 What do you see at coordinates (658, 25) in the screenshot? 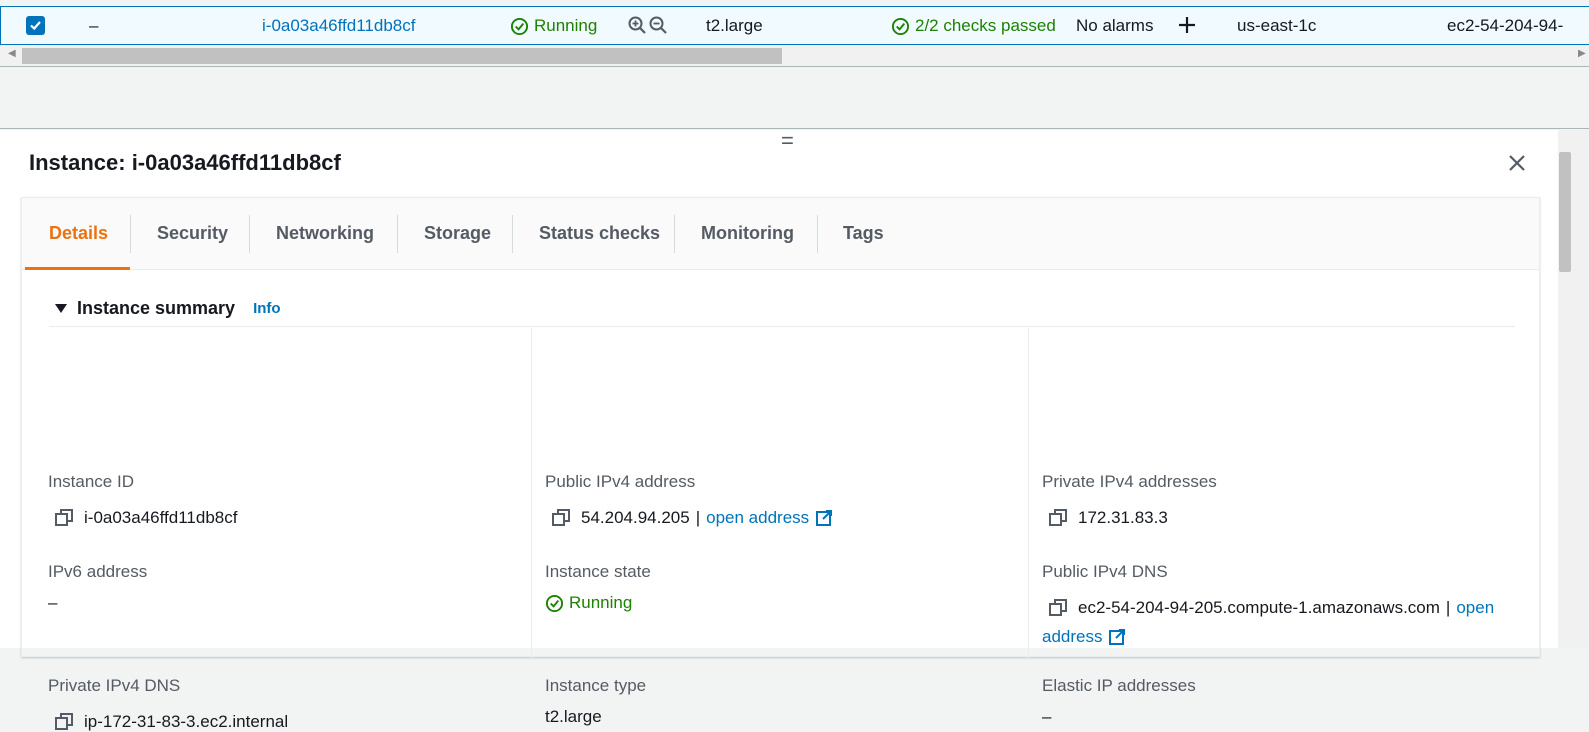
I see `zoom-out-icon` at bounding box center [658, 25].